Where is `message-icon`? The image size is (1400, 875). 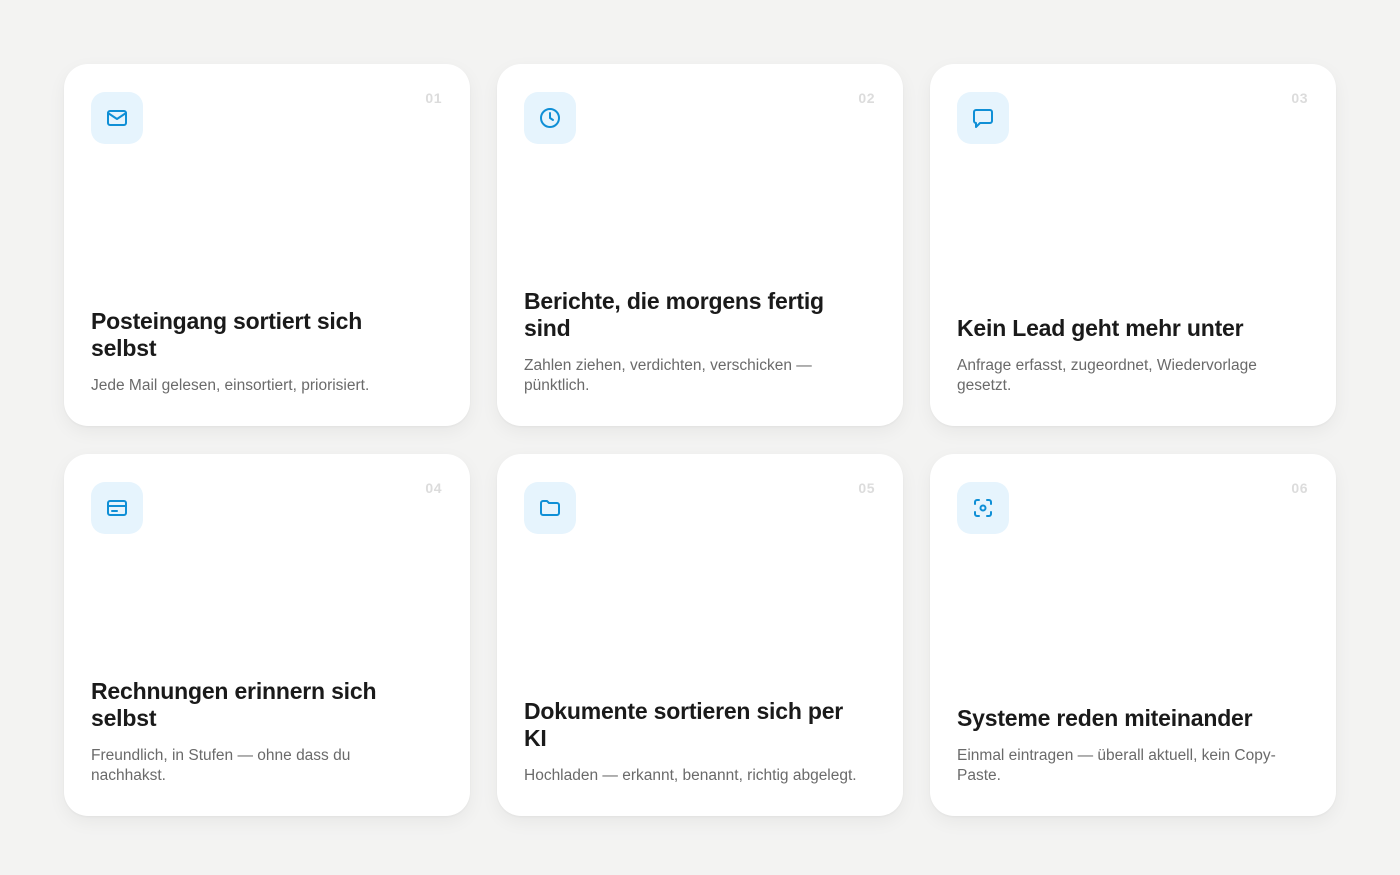
message-icon is located at coordinates (983, 118).